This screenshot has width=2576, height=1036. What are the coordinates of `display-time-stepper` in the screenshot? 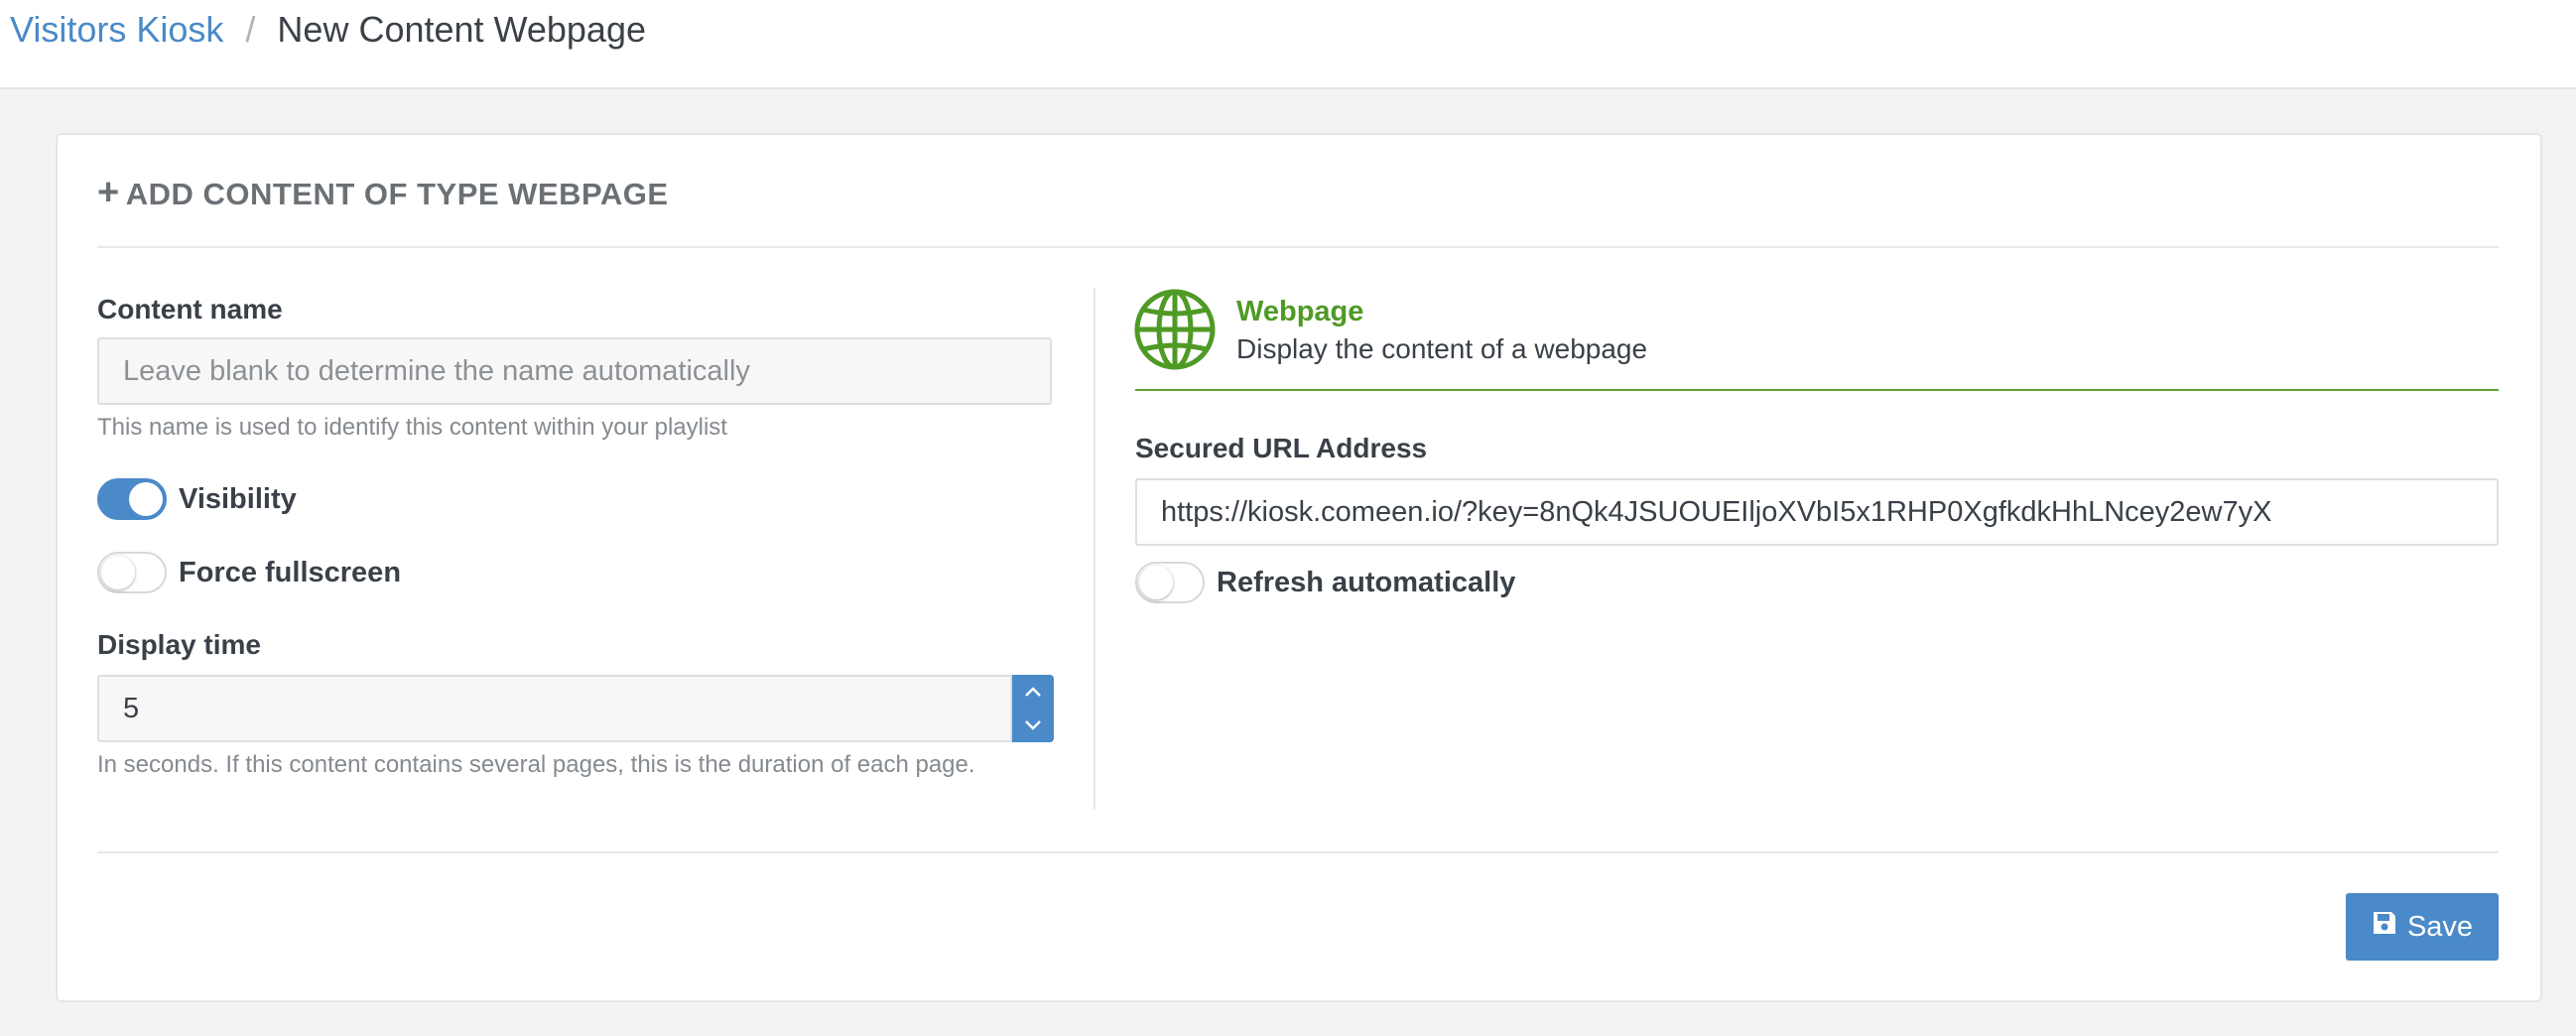 It's located at (1033, 708).